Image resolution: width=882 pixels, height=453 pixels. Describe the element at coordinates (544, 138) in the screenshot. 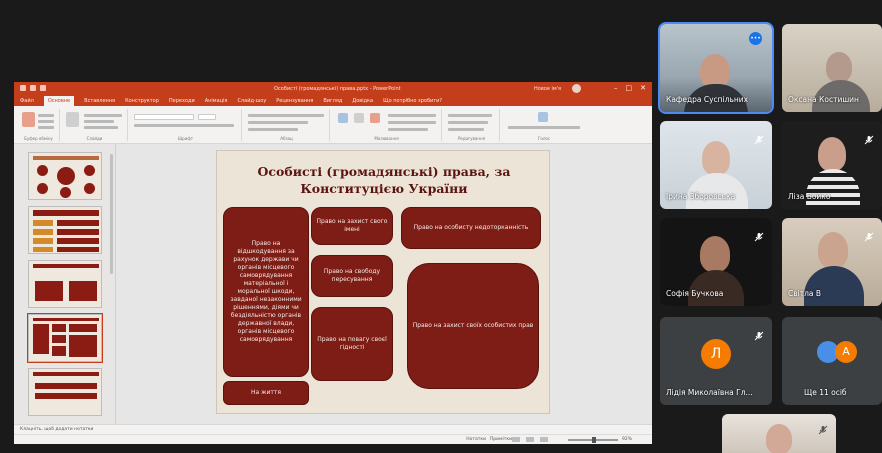

I see `ribbon-group-label: Голос` at that location.